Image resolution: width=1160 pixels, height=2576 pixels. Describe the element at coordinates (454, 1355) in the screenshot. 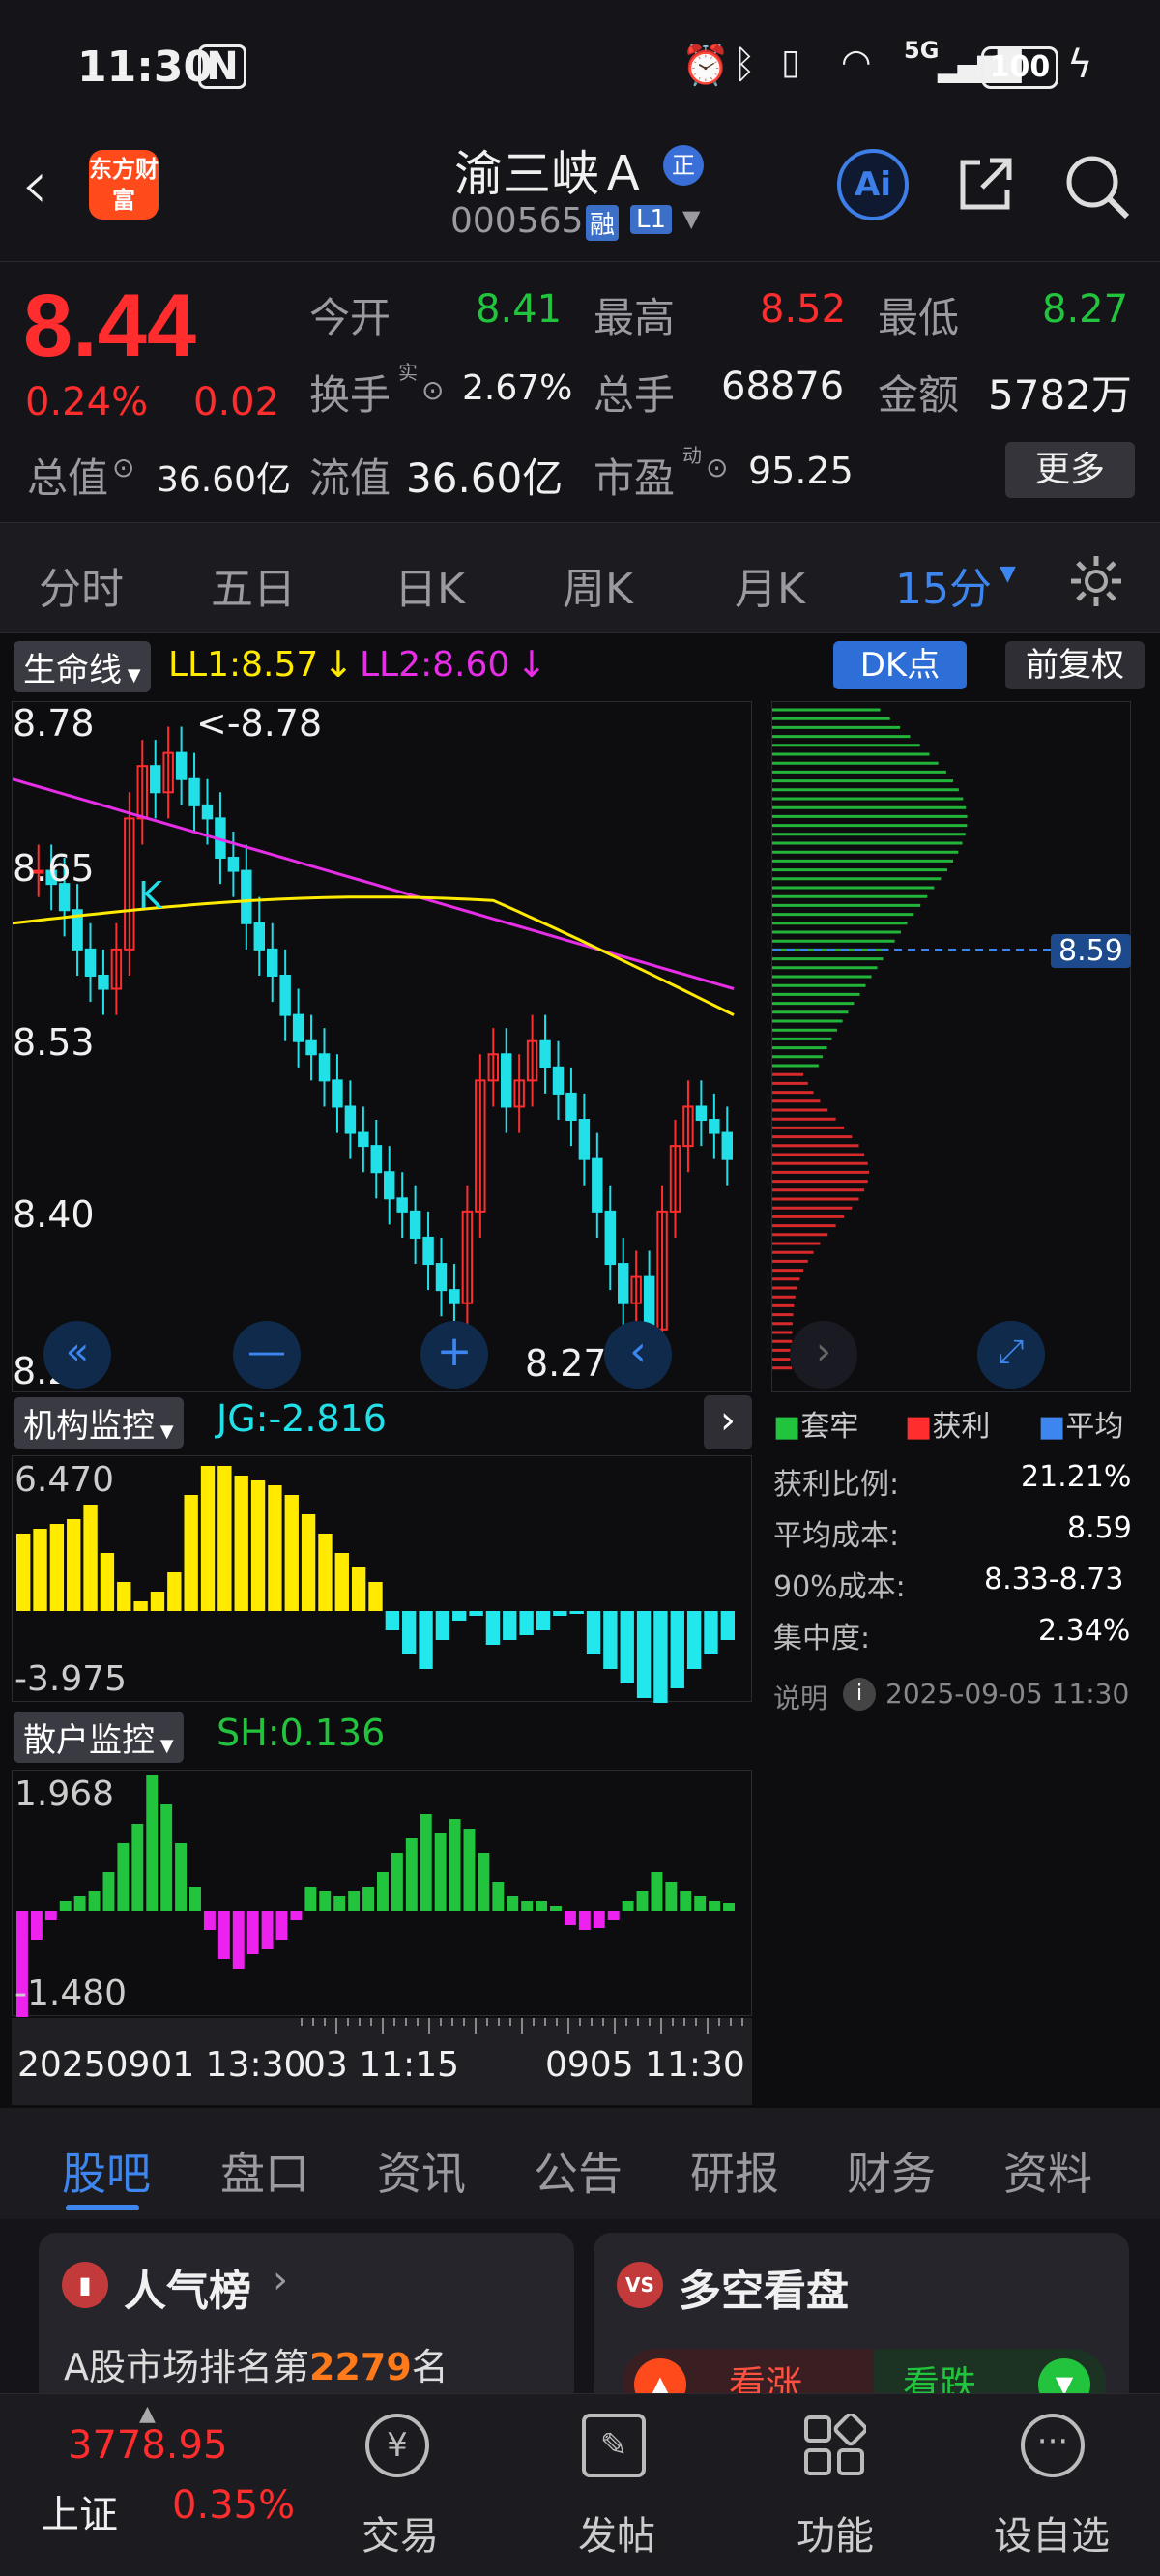

I see `zoom-in-button: +` at that location.